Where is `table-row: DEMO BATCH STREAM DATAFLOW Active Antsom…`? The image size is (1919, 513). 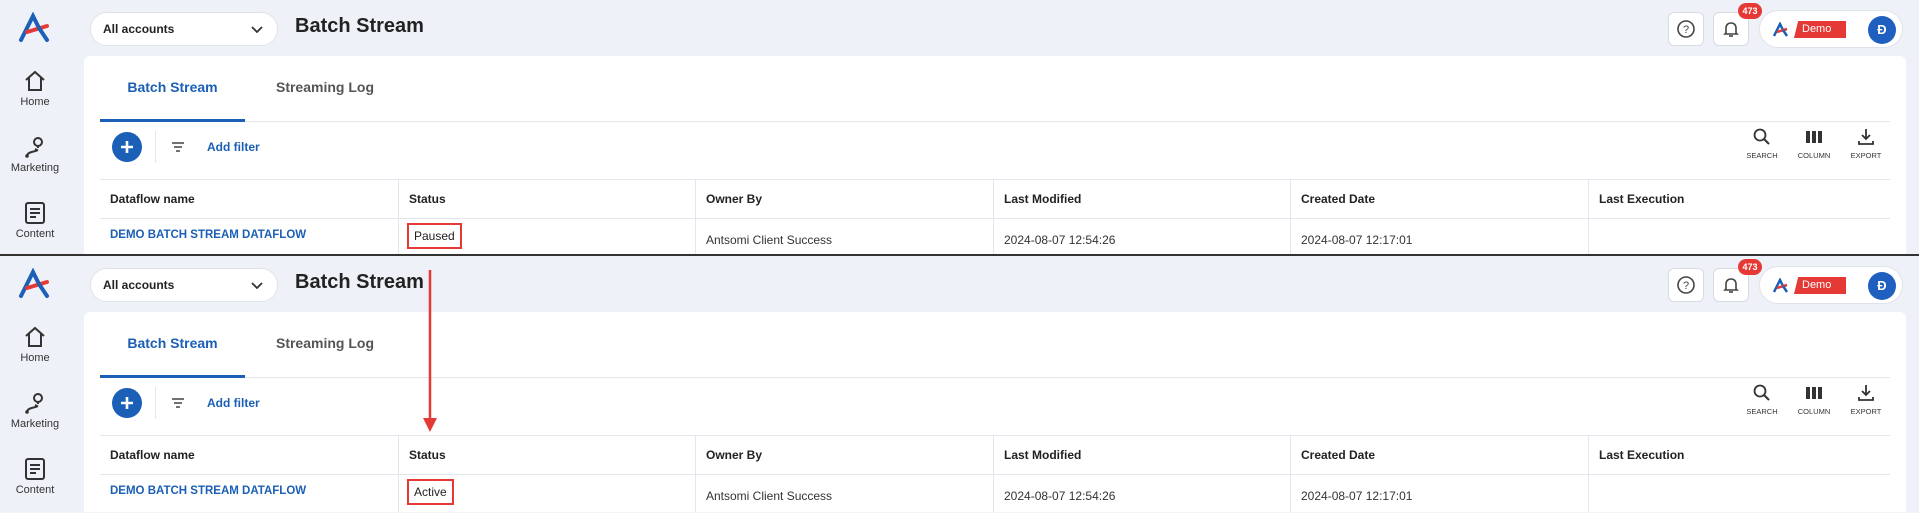
table-row: DEMO BATCH STREAM DATAFLOW Active Antsom… is located at coordinates (995, 493).